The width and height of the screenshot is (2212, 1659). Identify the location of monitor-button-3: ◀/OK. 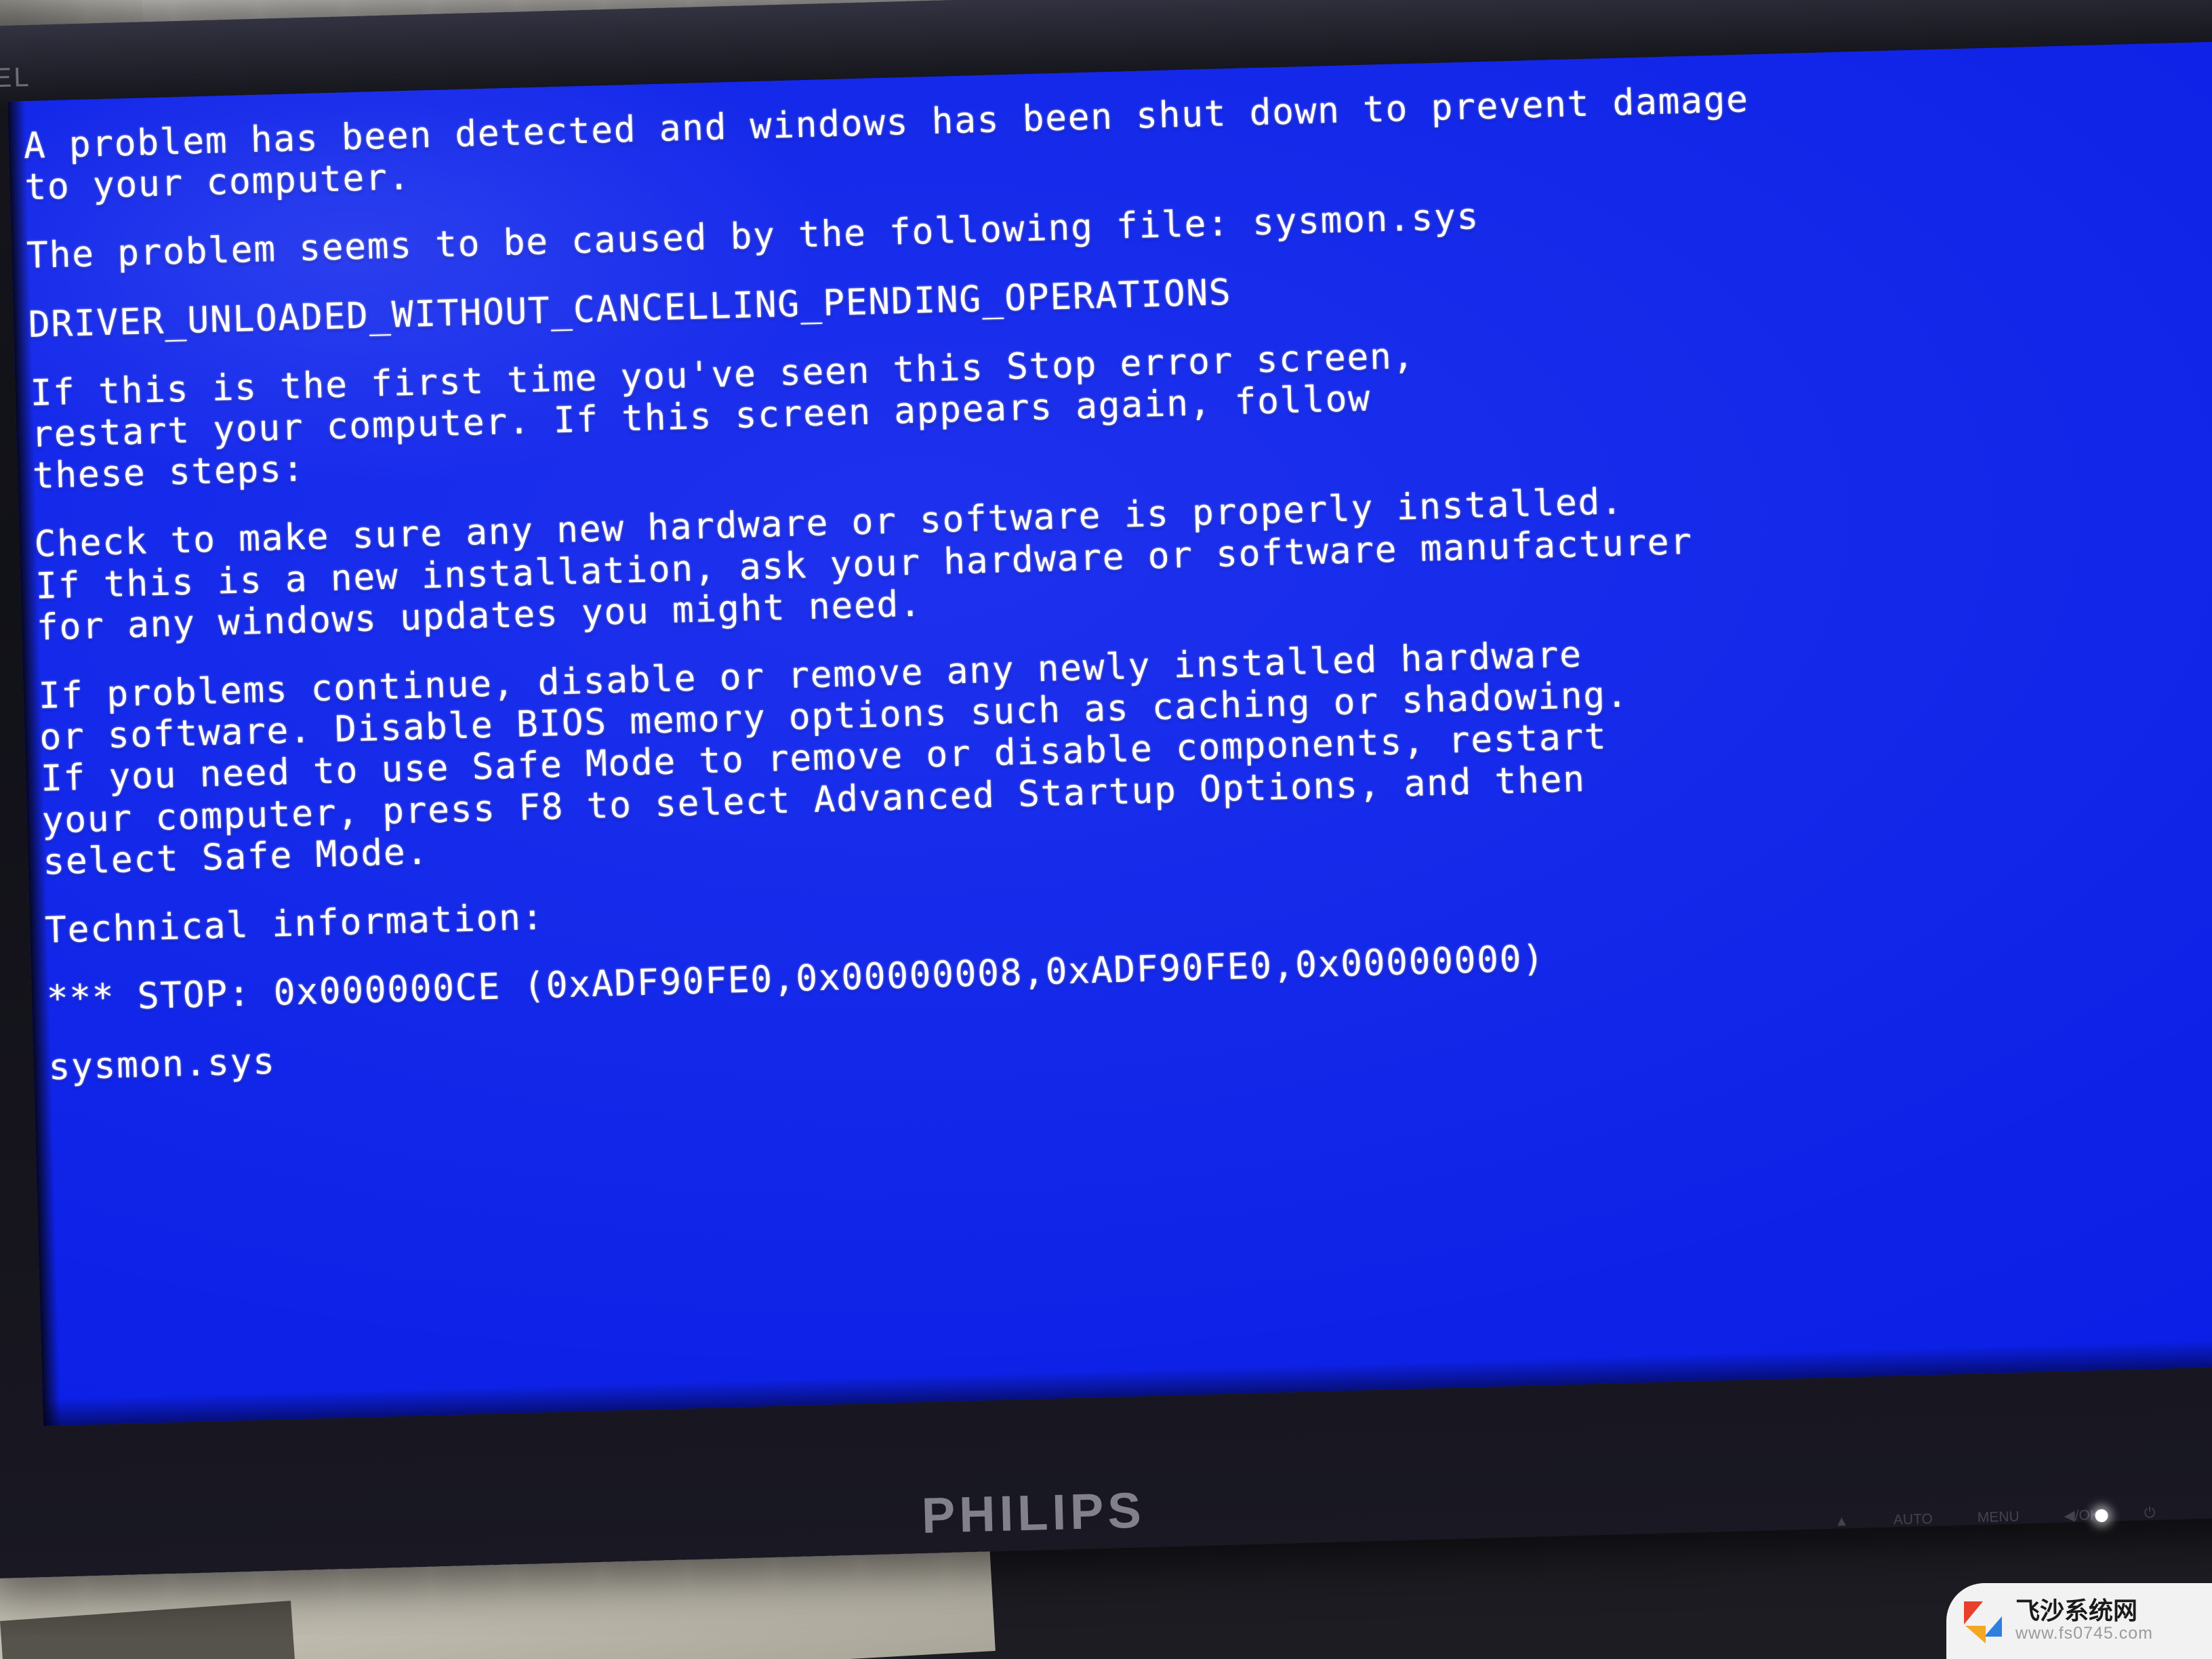
(2082, 1515).